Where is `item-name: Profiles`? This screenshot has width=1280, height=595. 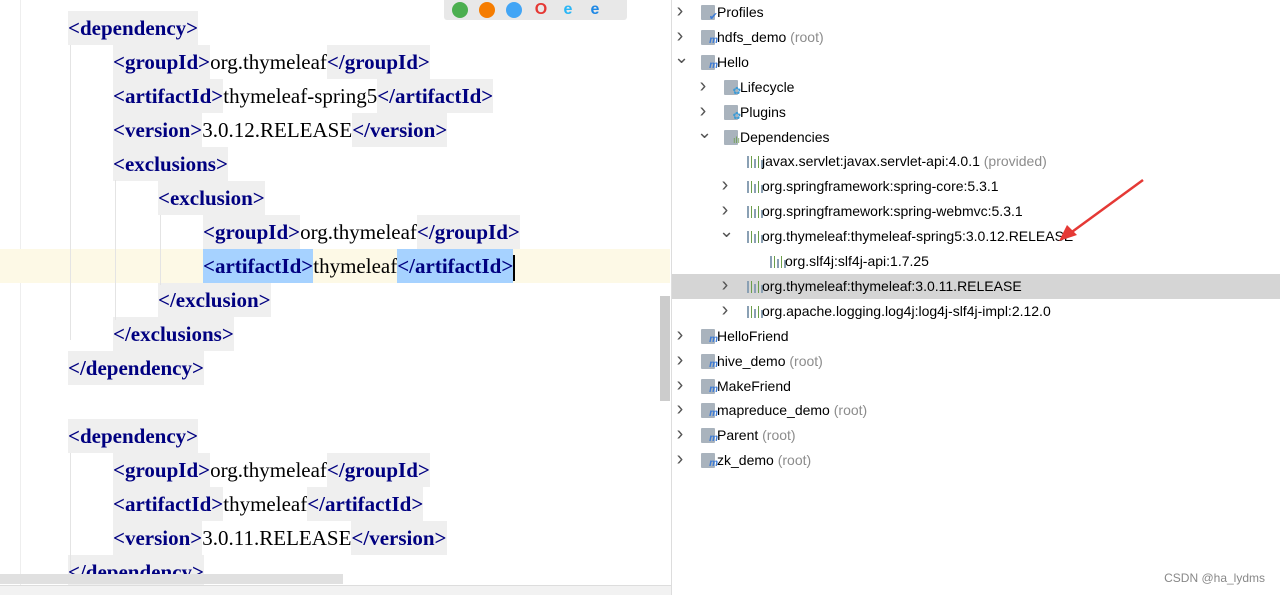 item-name: Profiles is located at coordinates (740, 12).